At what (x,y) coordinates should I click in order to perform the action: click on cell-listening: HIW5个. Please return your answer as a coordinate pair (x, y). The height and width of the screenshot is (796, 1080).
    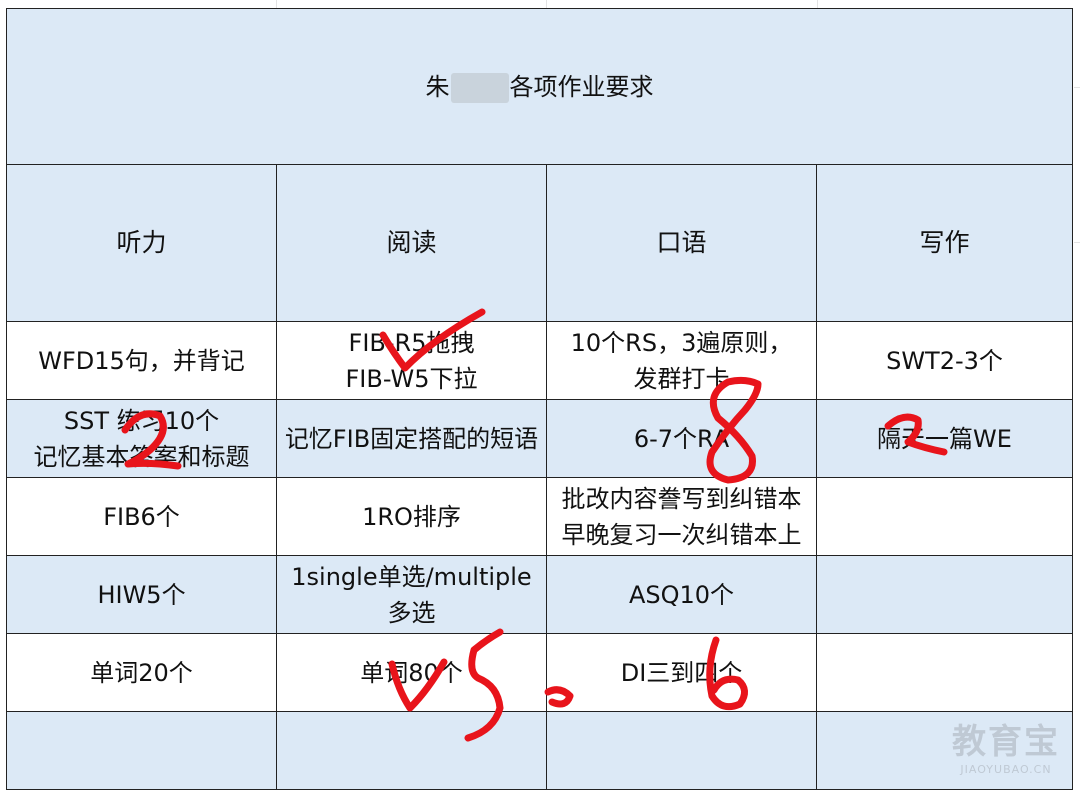
    Looking at the image, I should click on (141, 594).